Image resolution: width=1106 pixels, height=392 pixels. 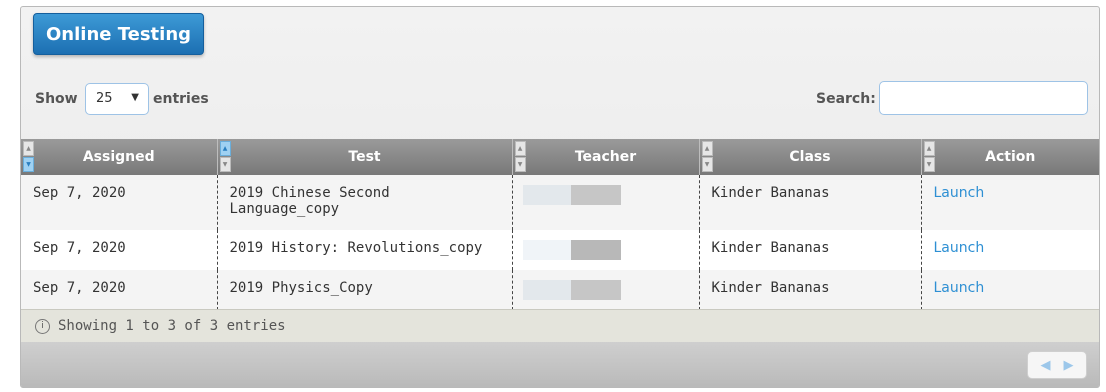 I want to click on dropdown-arrow-icon: ▼, so click(x=135, y=97).